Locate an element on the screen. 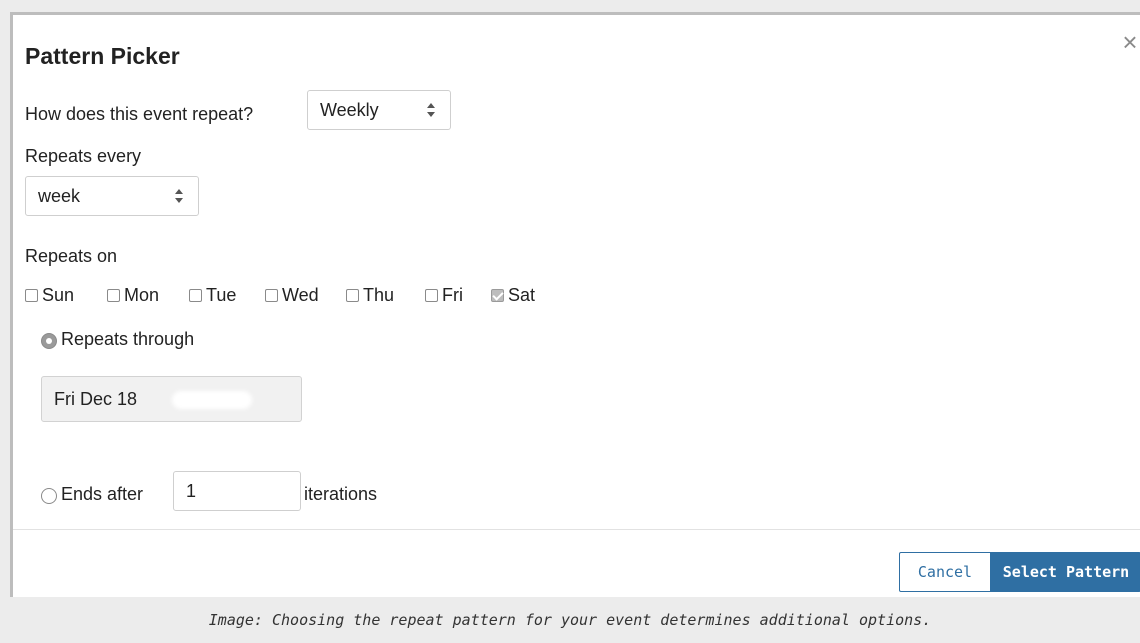  dialog-title: Pattern Picker is located at coordinates (102, 56).